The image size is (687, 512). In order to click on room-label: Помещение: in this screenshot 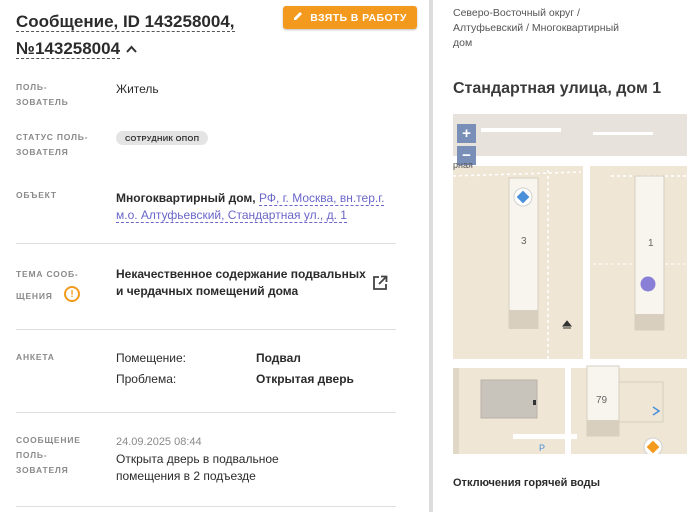, I will do `click(151, 358)`.